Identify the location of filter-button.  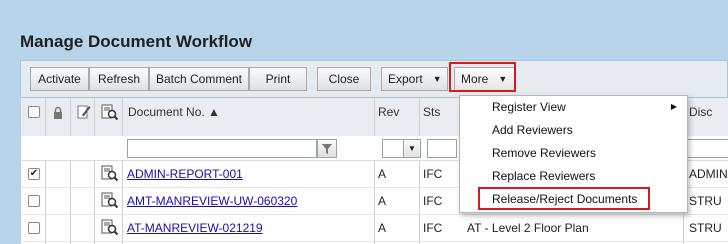
(327, 148).